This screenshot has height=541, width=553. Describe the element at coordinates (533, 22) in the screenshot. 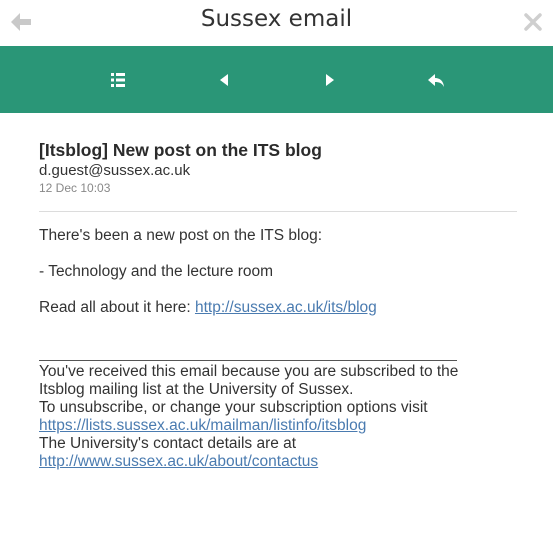

I see `close-icon` at that location.